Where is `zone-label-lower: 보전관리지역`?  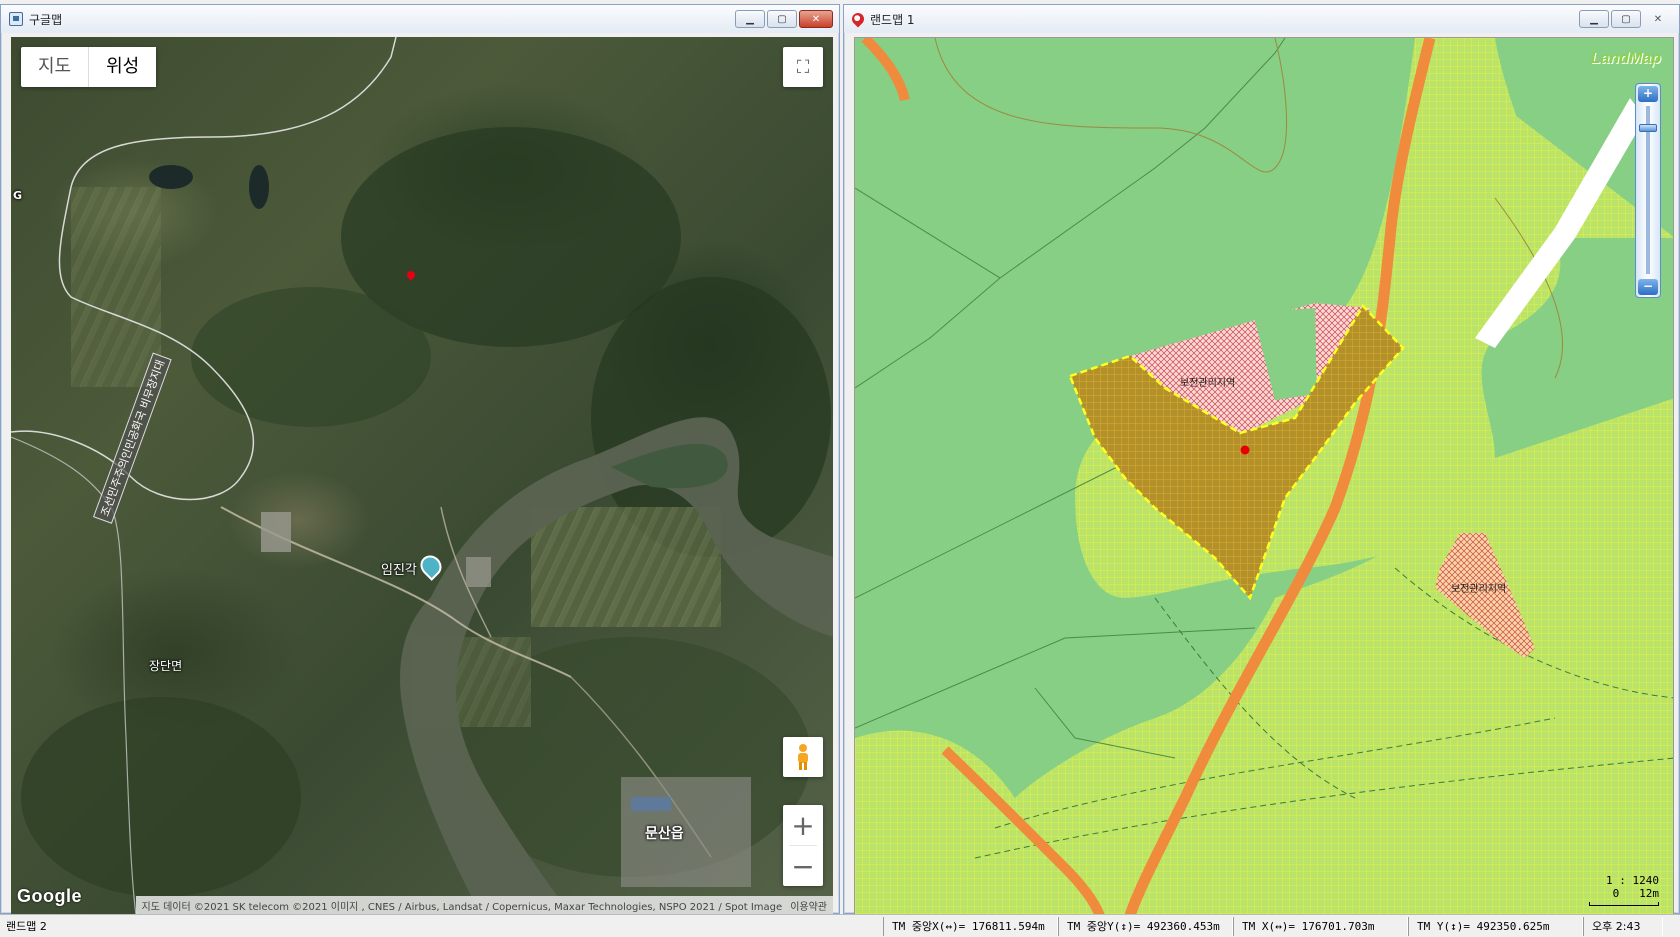
zone-label-lower: 보전관리지역 is located at coordinates (1479, 589).